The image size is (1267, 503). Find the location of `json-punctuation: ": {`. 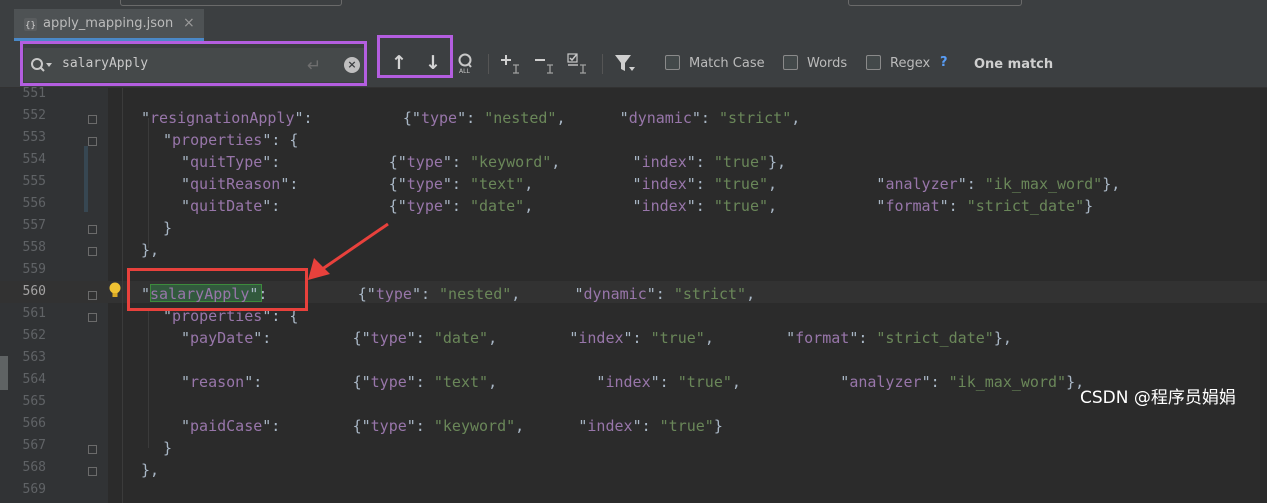

json-punctuation: ": { is located at coordinates (280, 140).